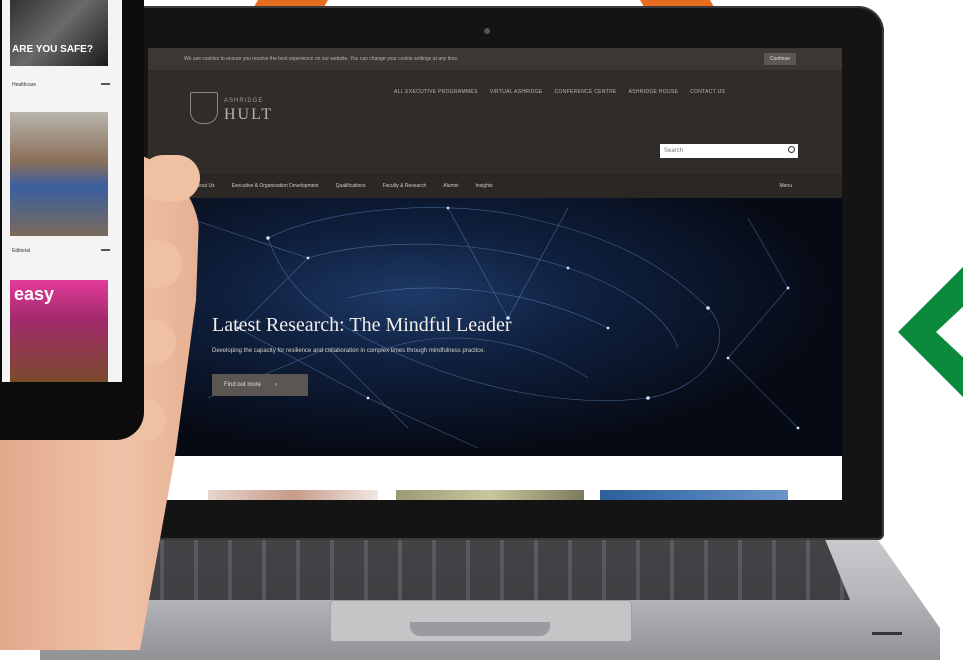  I want to click on finger-image, so click(170, 178).